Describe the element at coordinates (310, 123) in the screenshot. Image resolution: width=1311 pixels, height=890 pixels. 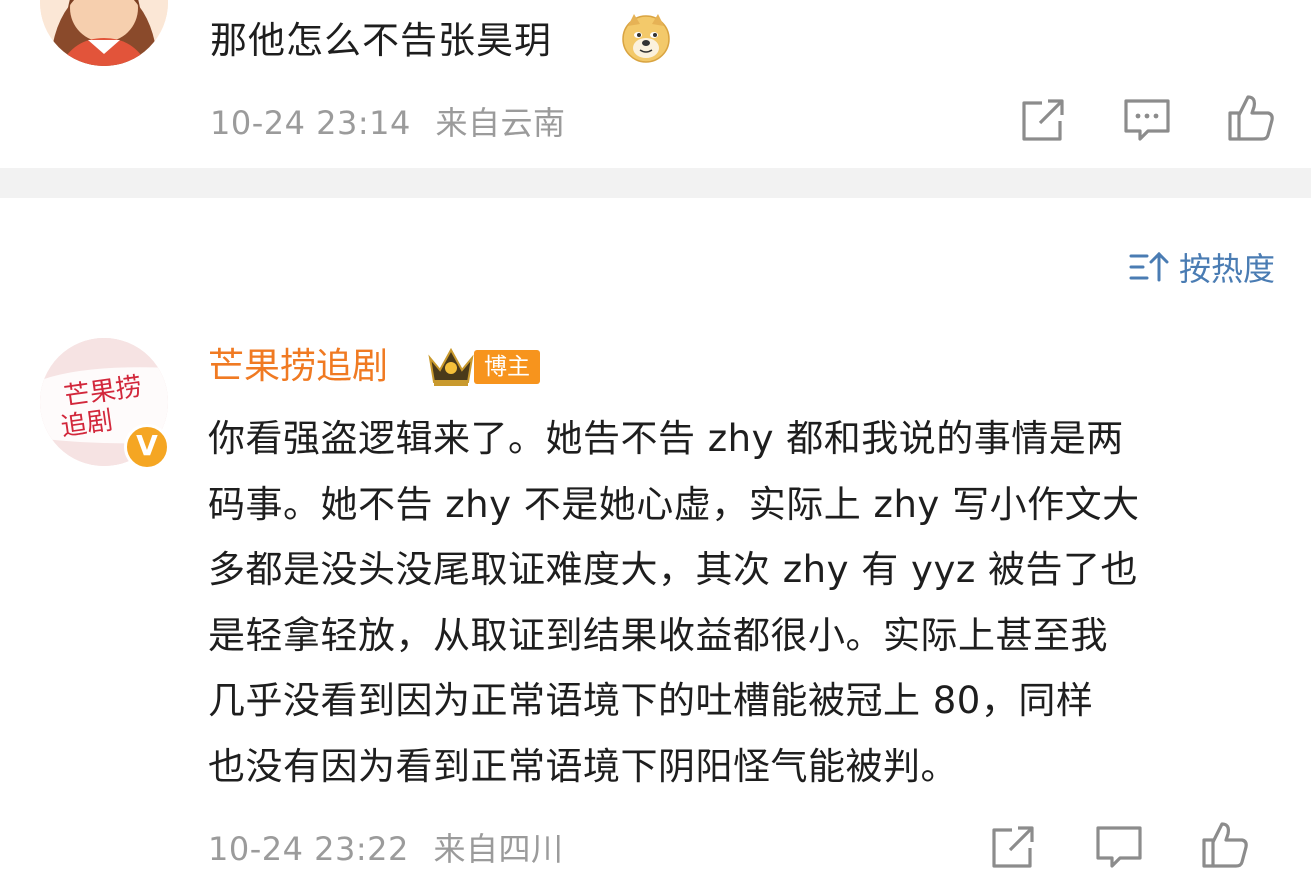
I see `comment-time: 10-24 23:14` at that location.